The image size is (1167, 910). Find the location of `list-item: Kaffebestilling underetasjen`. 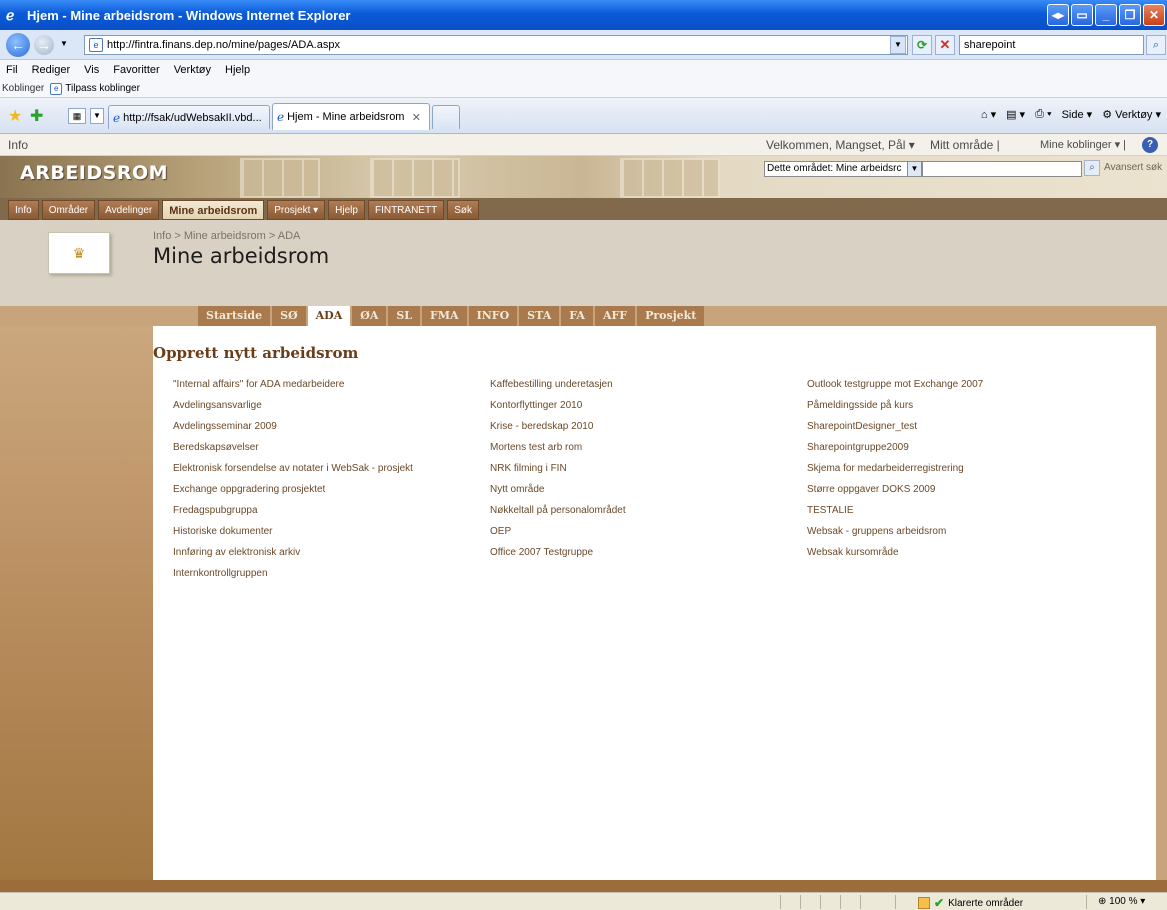

list-item: Kaffebestilling underetasjen is located at coordinates (558, 388).